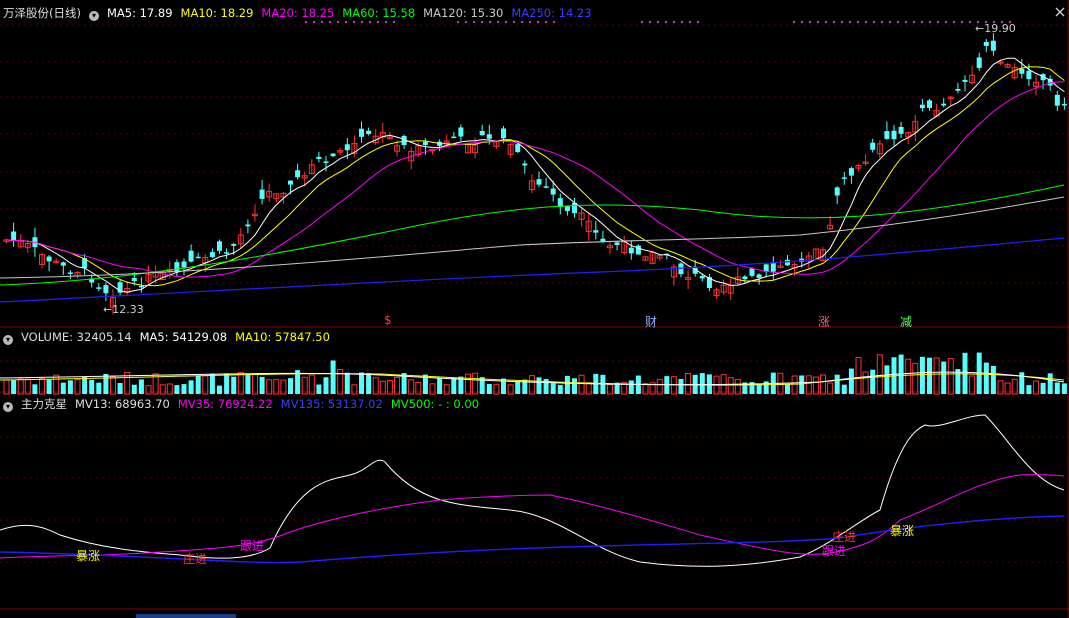  What do you see at coordinates (217, 13) in the screenshot?
I see `ma10-readout: MA10: 18.29` at bounding box center [217, 13].